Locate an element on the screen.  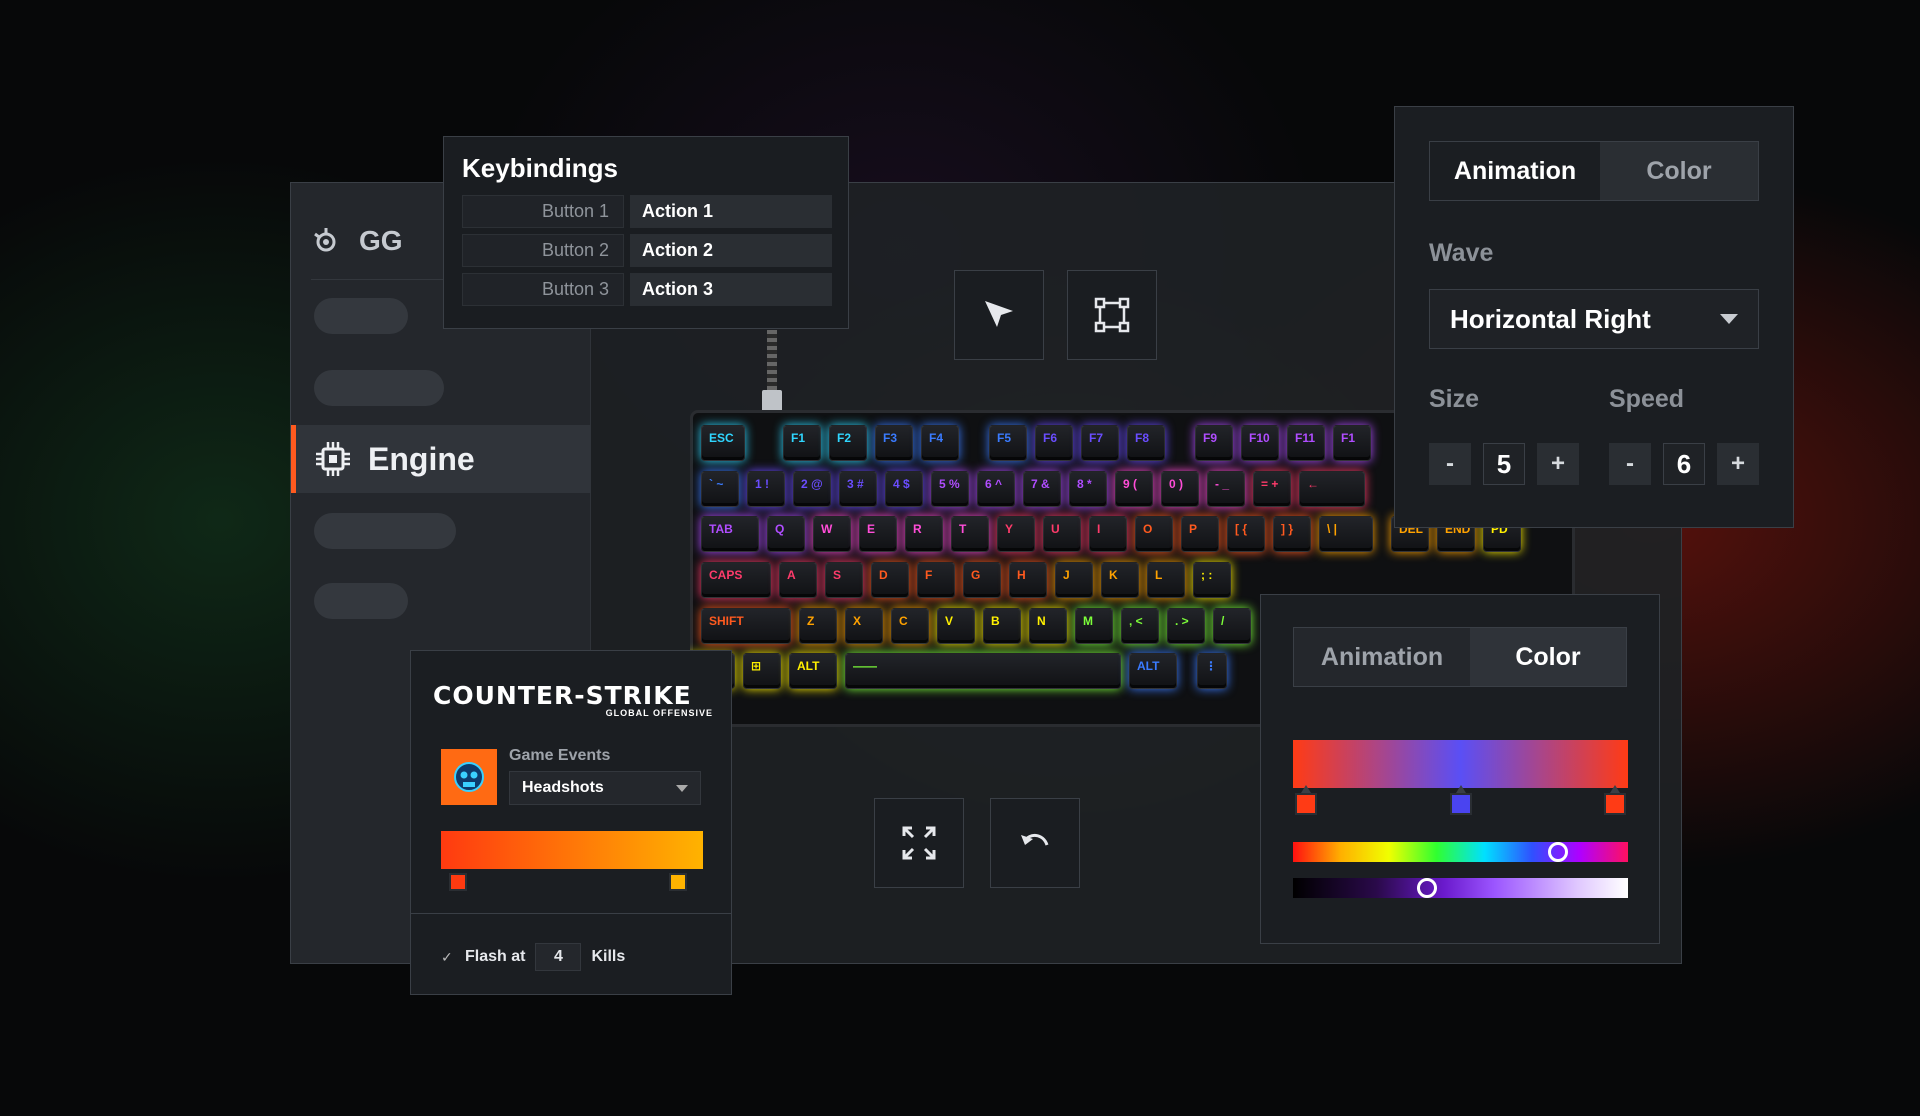
keyboard-key: Q is located at coordinates (786, 534).